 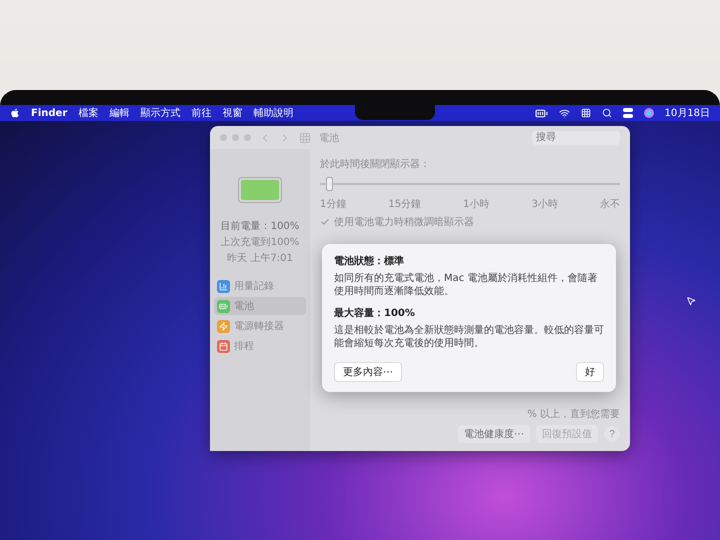 What do you see at coordinates (369, 261) in the screenshot?
I see `dialog-heading: 電池狀態：標準` at bounding box center [369, 261].